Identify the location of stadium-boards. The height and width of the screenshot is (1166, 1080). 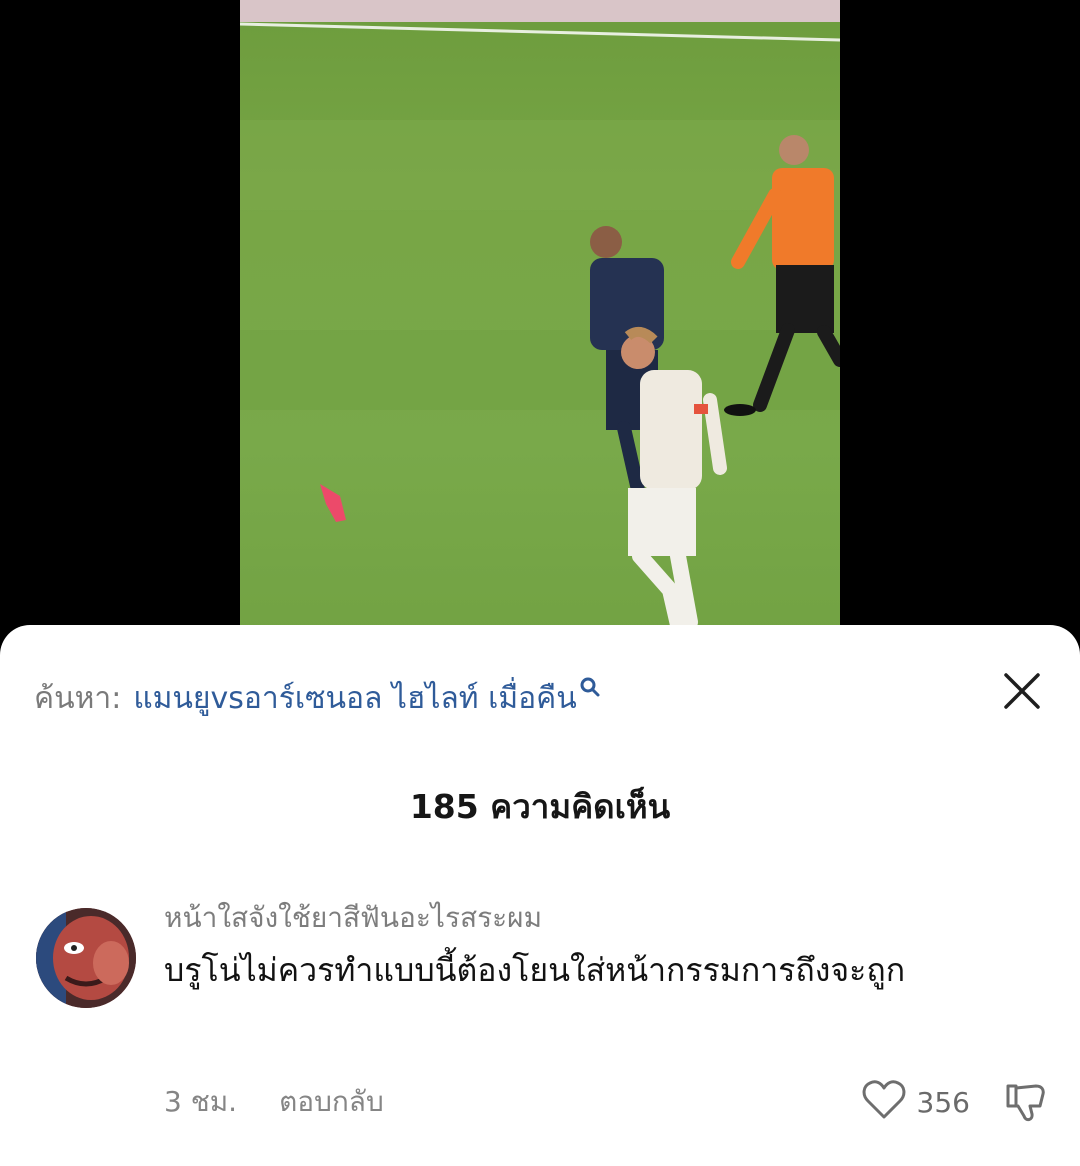
(540, 11).